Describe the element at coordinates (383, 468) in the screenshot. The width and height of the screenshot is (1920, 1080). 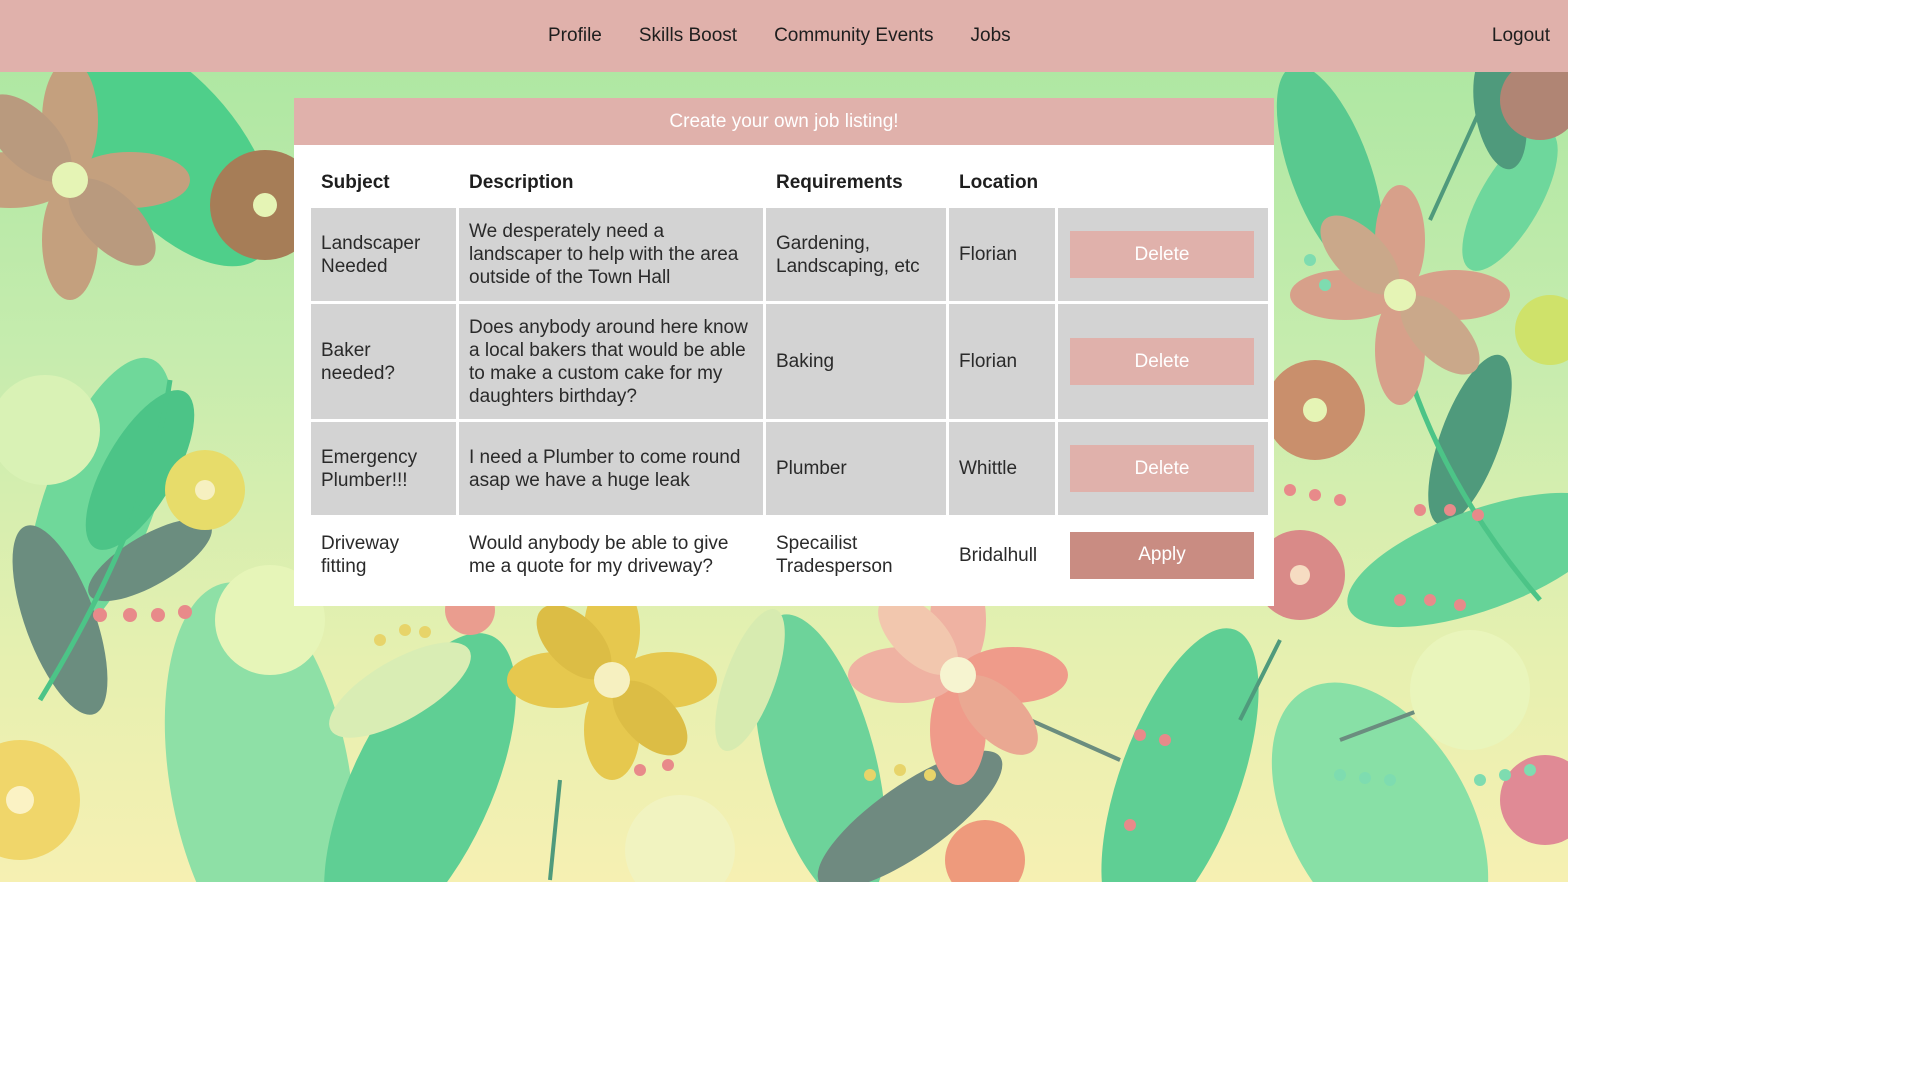
I see `cell-subject: Emergency Plumber!!!` at that location.